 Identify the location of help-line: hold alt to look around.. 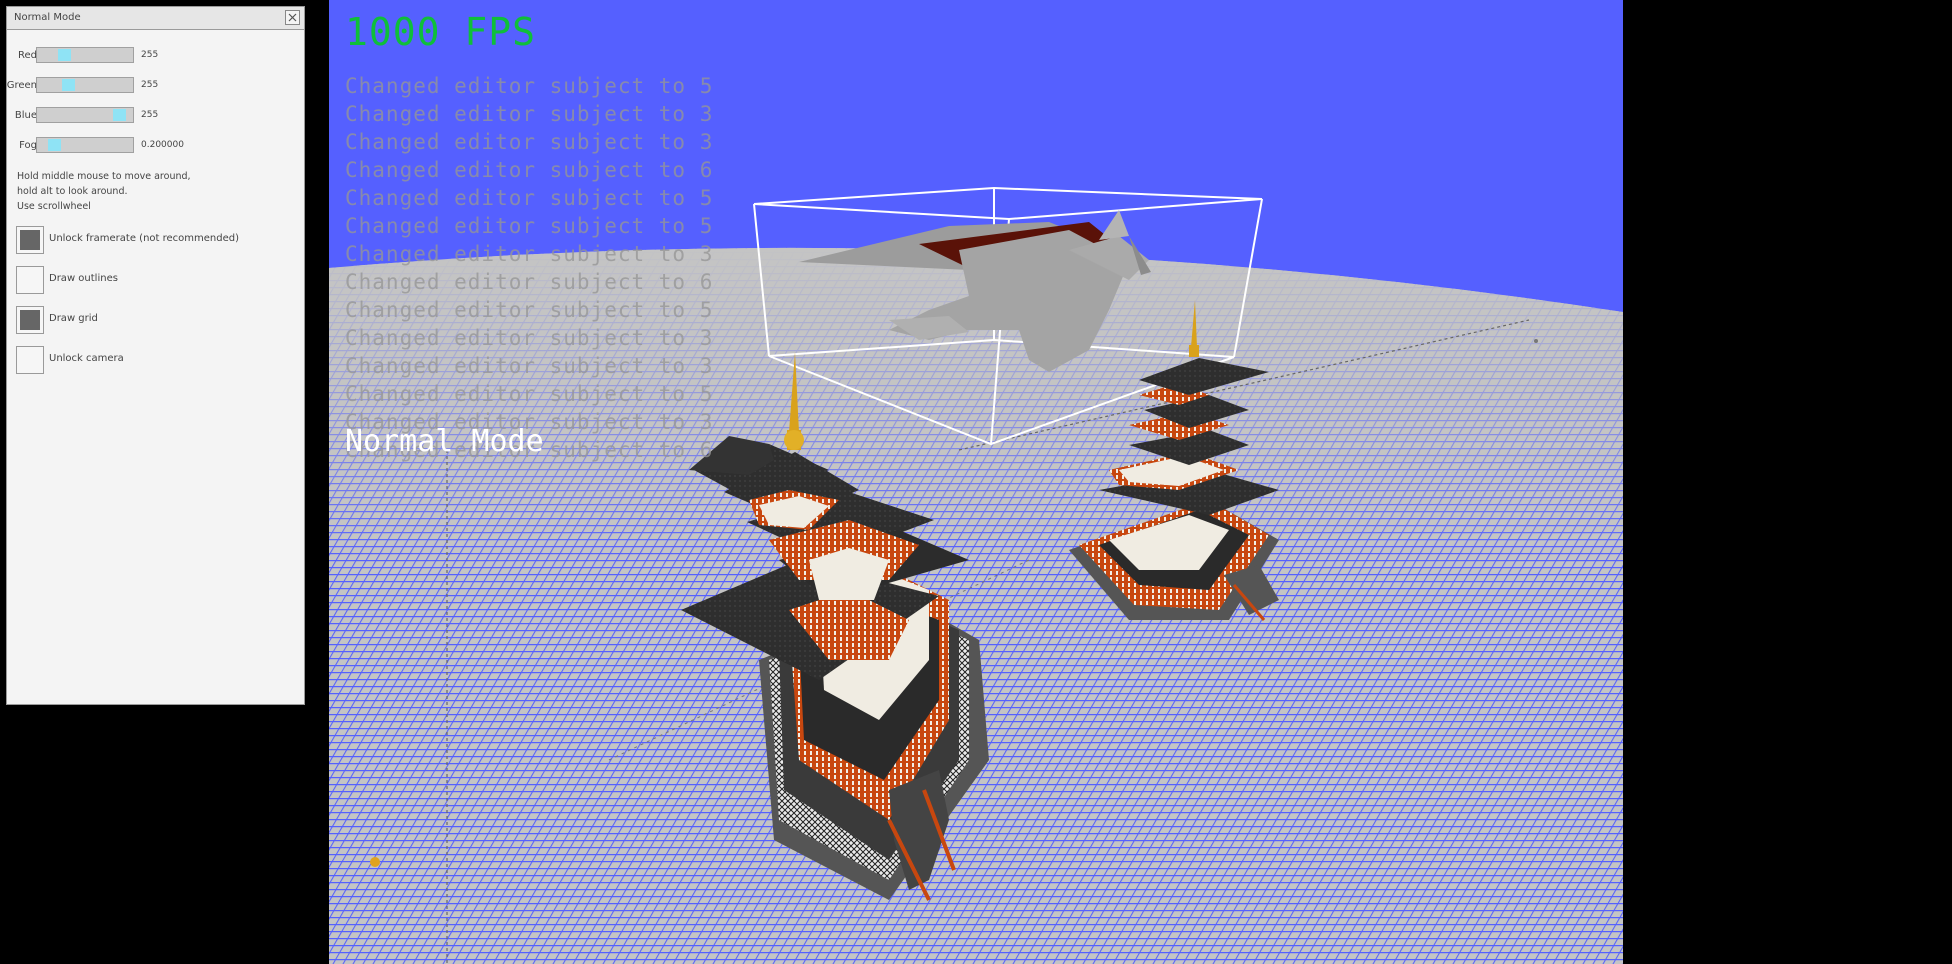
(72, 191).